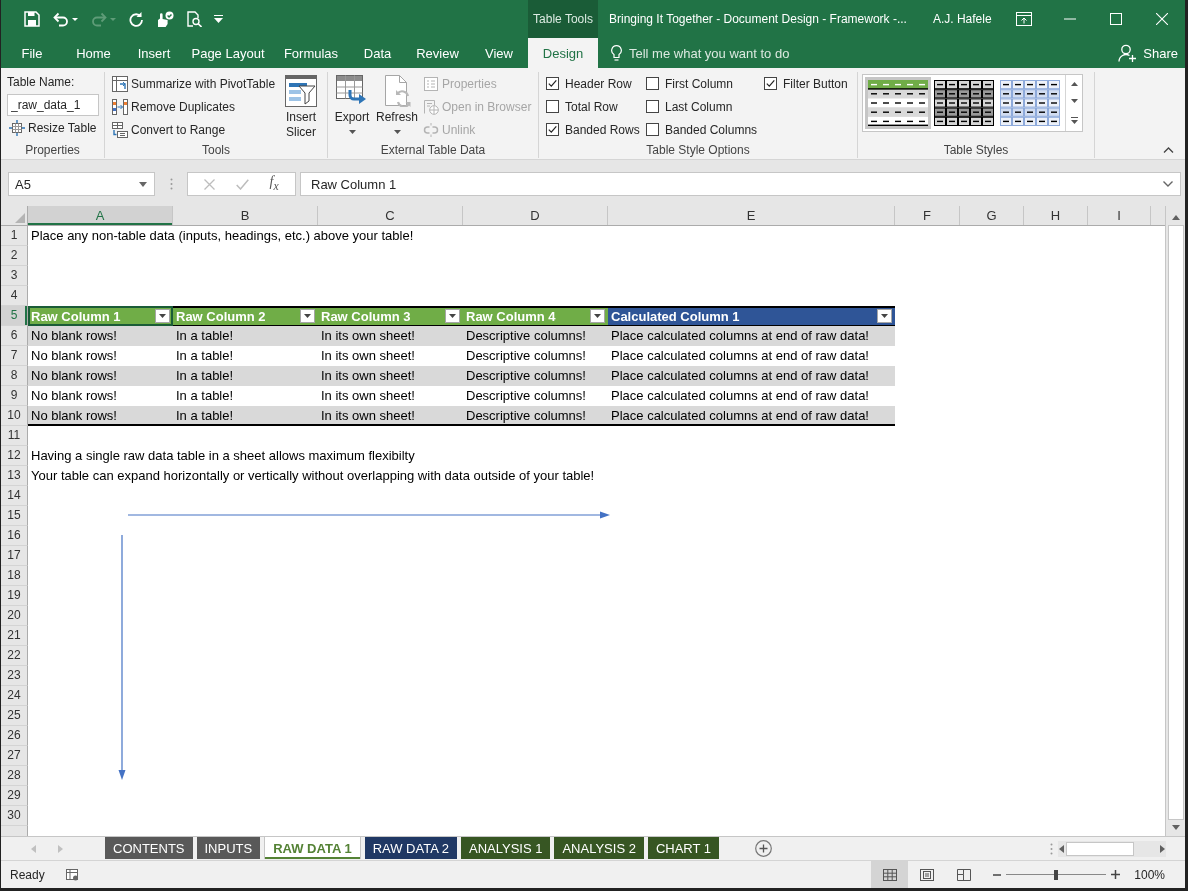  I want to click on column-header: H, so click(1056, 215).